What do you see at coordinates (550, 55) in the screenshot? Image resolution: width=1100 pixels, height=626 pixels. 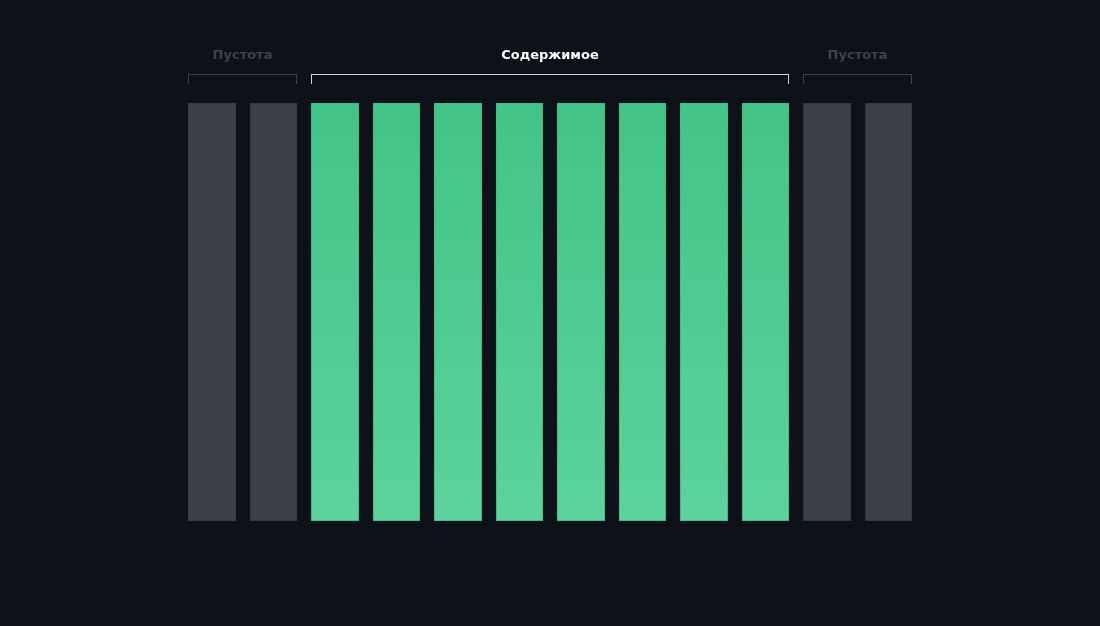 I see `group-label: Содержимое` at bounding box center [550, 55].